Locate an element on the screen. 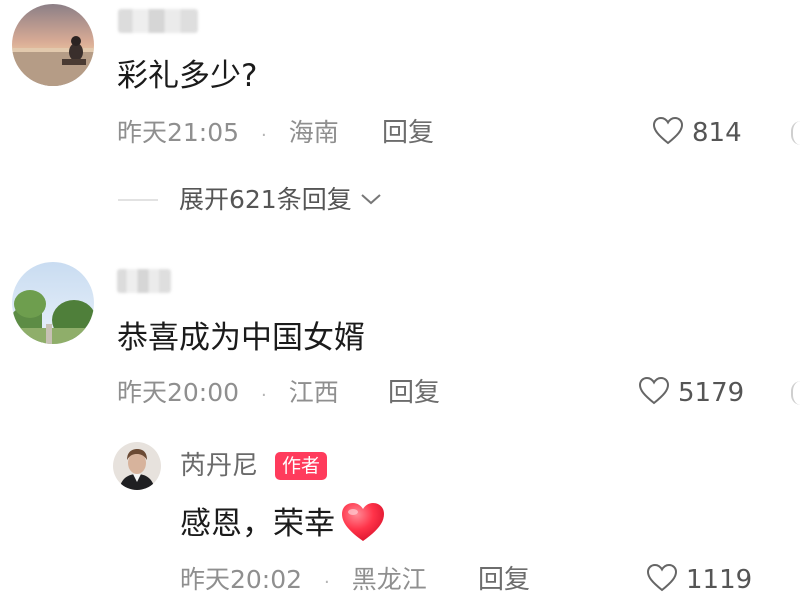  like-button: 1119 is located at coordinates (699, 580).